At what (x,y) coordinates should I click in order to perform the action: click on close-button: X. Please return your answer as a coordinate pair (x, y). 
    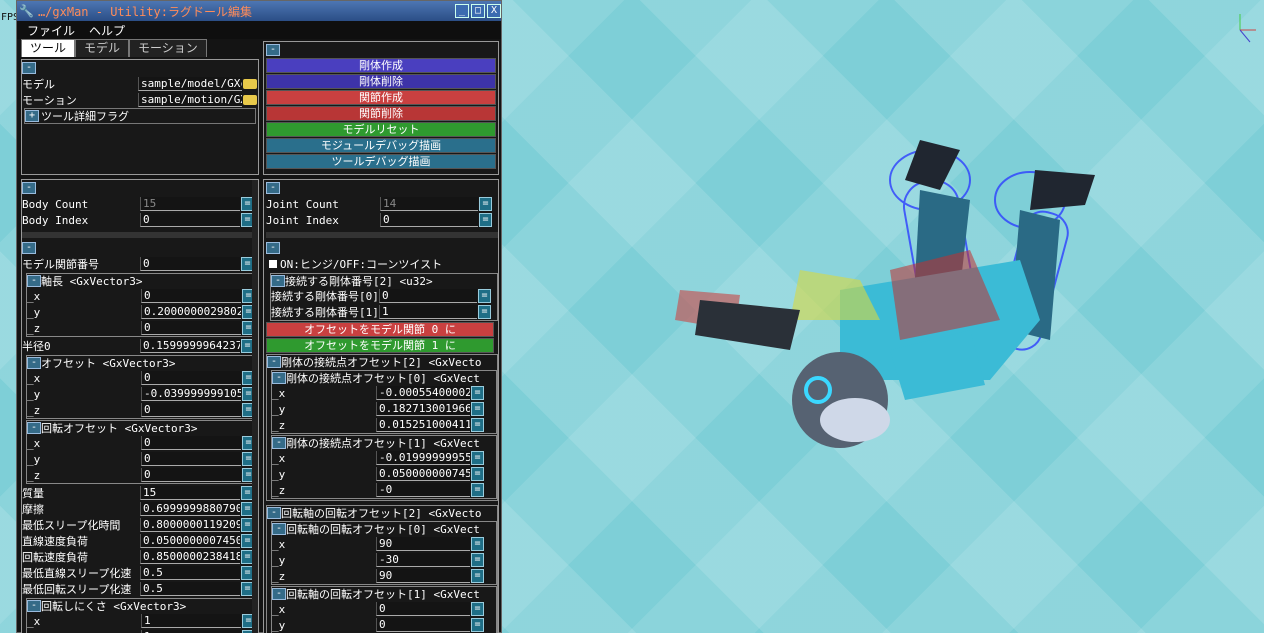
    Looking at the image, I should click on (494, 11).